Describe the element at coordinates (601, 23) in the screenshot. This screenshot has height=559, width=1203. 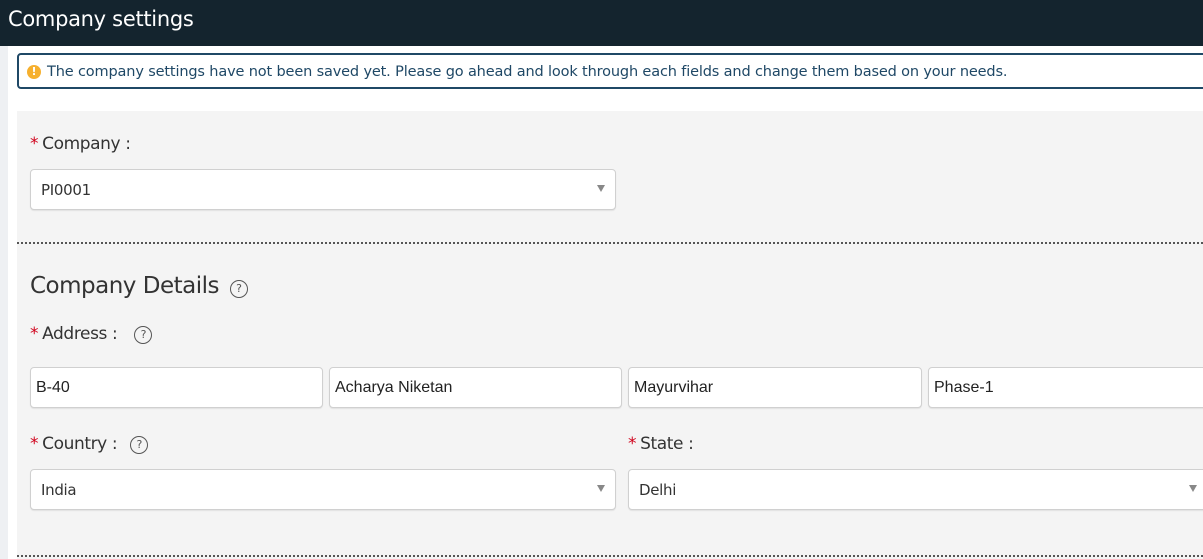
I see `page-header: Company settings` at that location.